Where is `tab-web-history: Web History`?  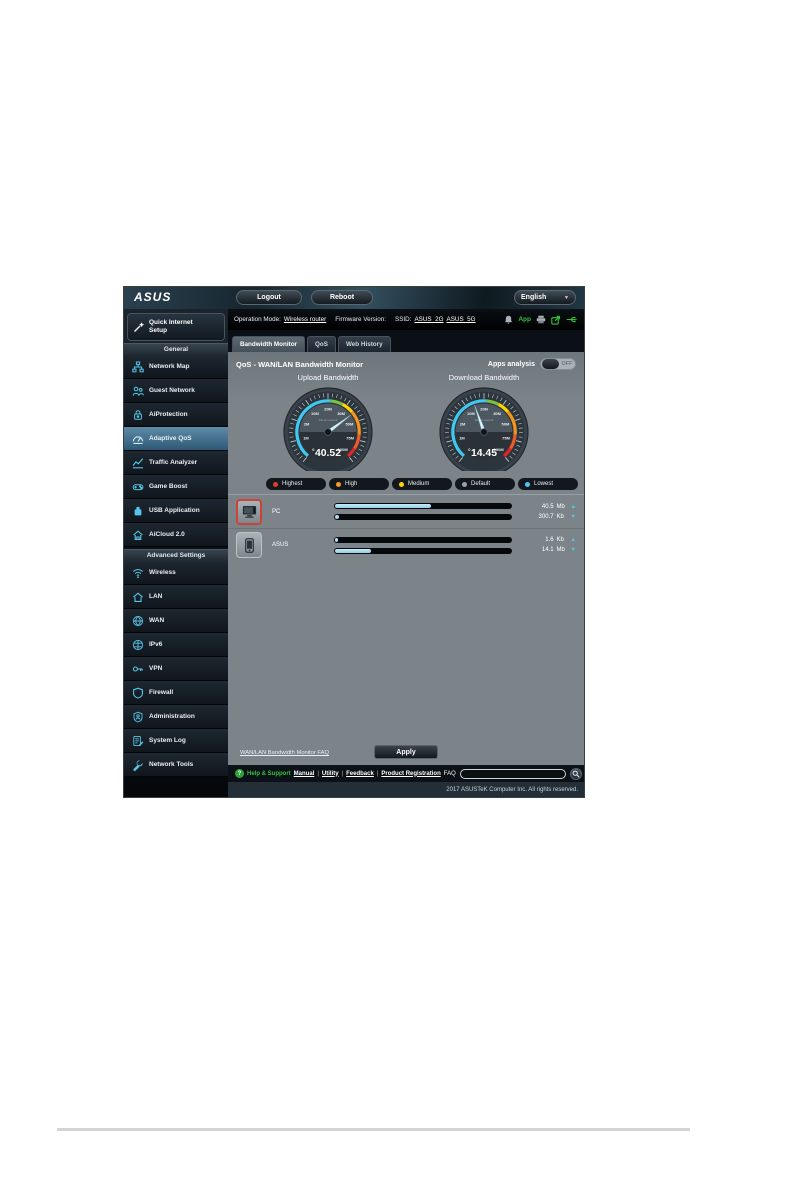 tab-web-history: Web History is located at coordinates (364, 344).